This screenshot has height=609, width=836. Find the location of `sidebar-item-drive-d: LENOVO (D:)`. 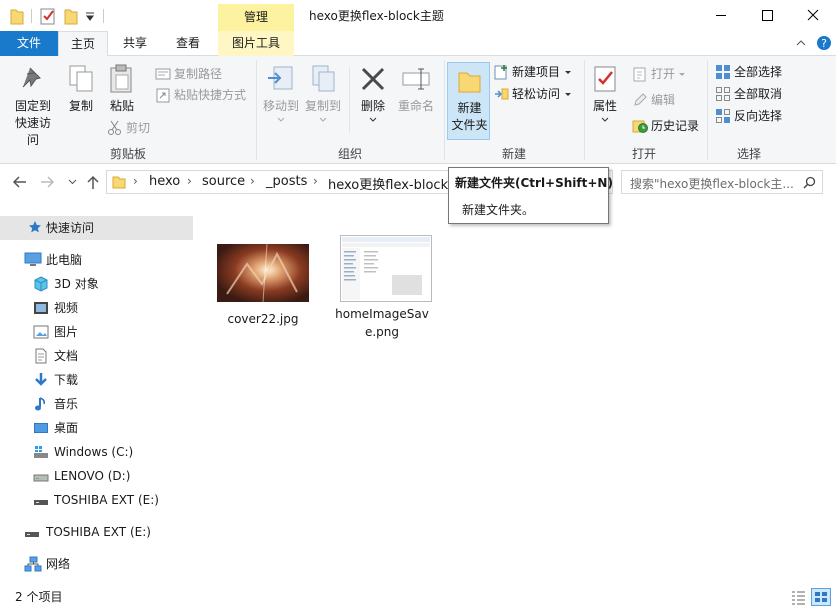

sidebar-item-drive-d: LENOVO (D:) is located at coordinates (96, 476).